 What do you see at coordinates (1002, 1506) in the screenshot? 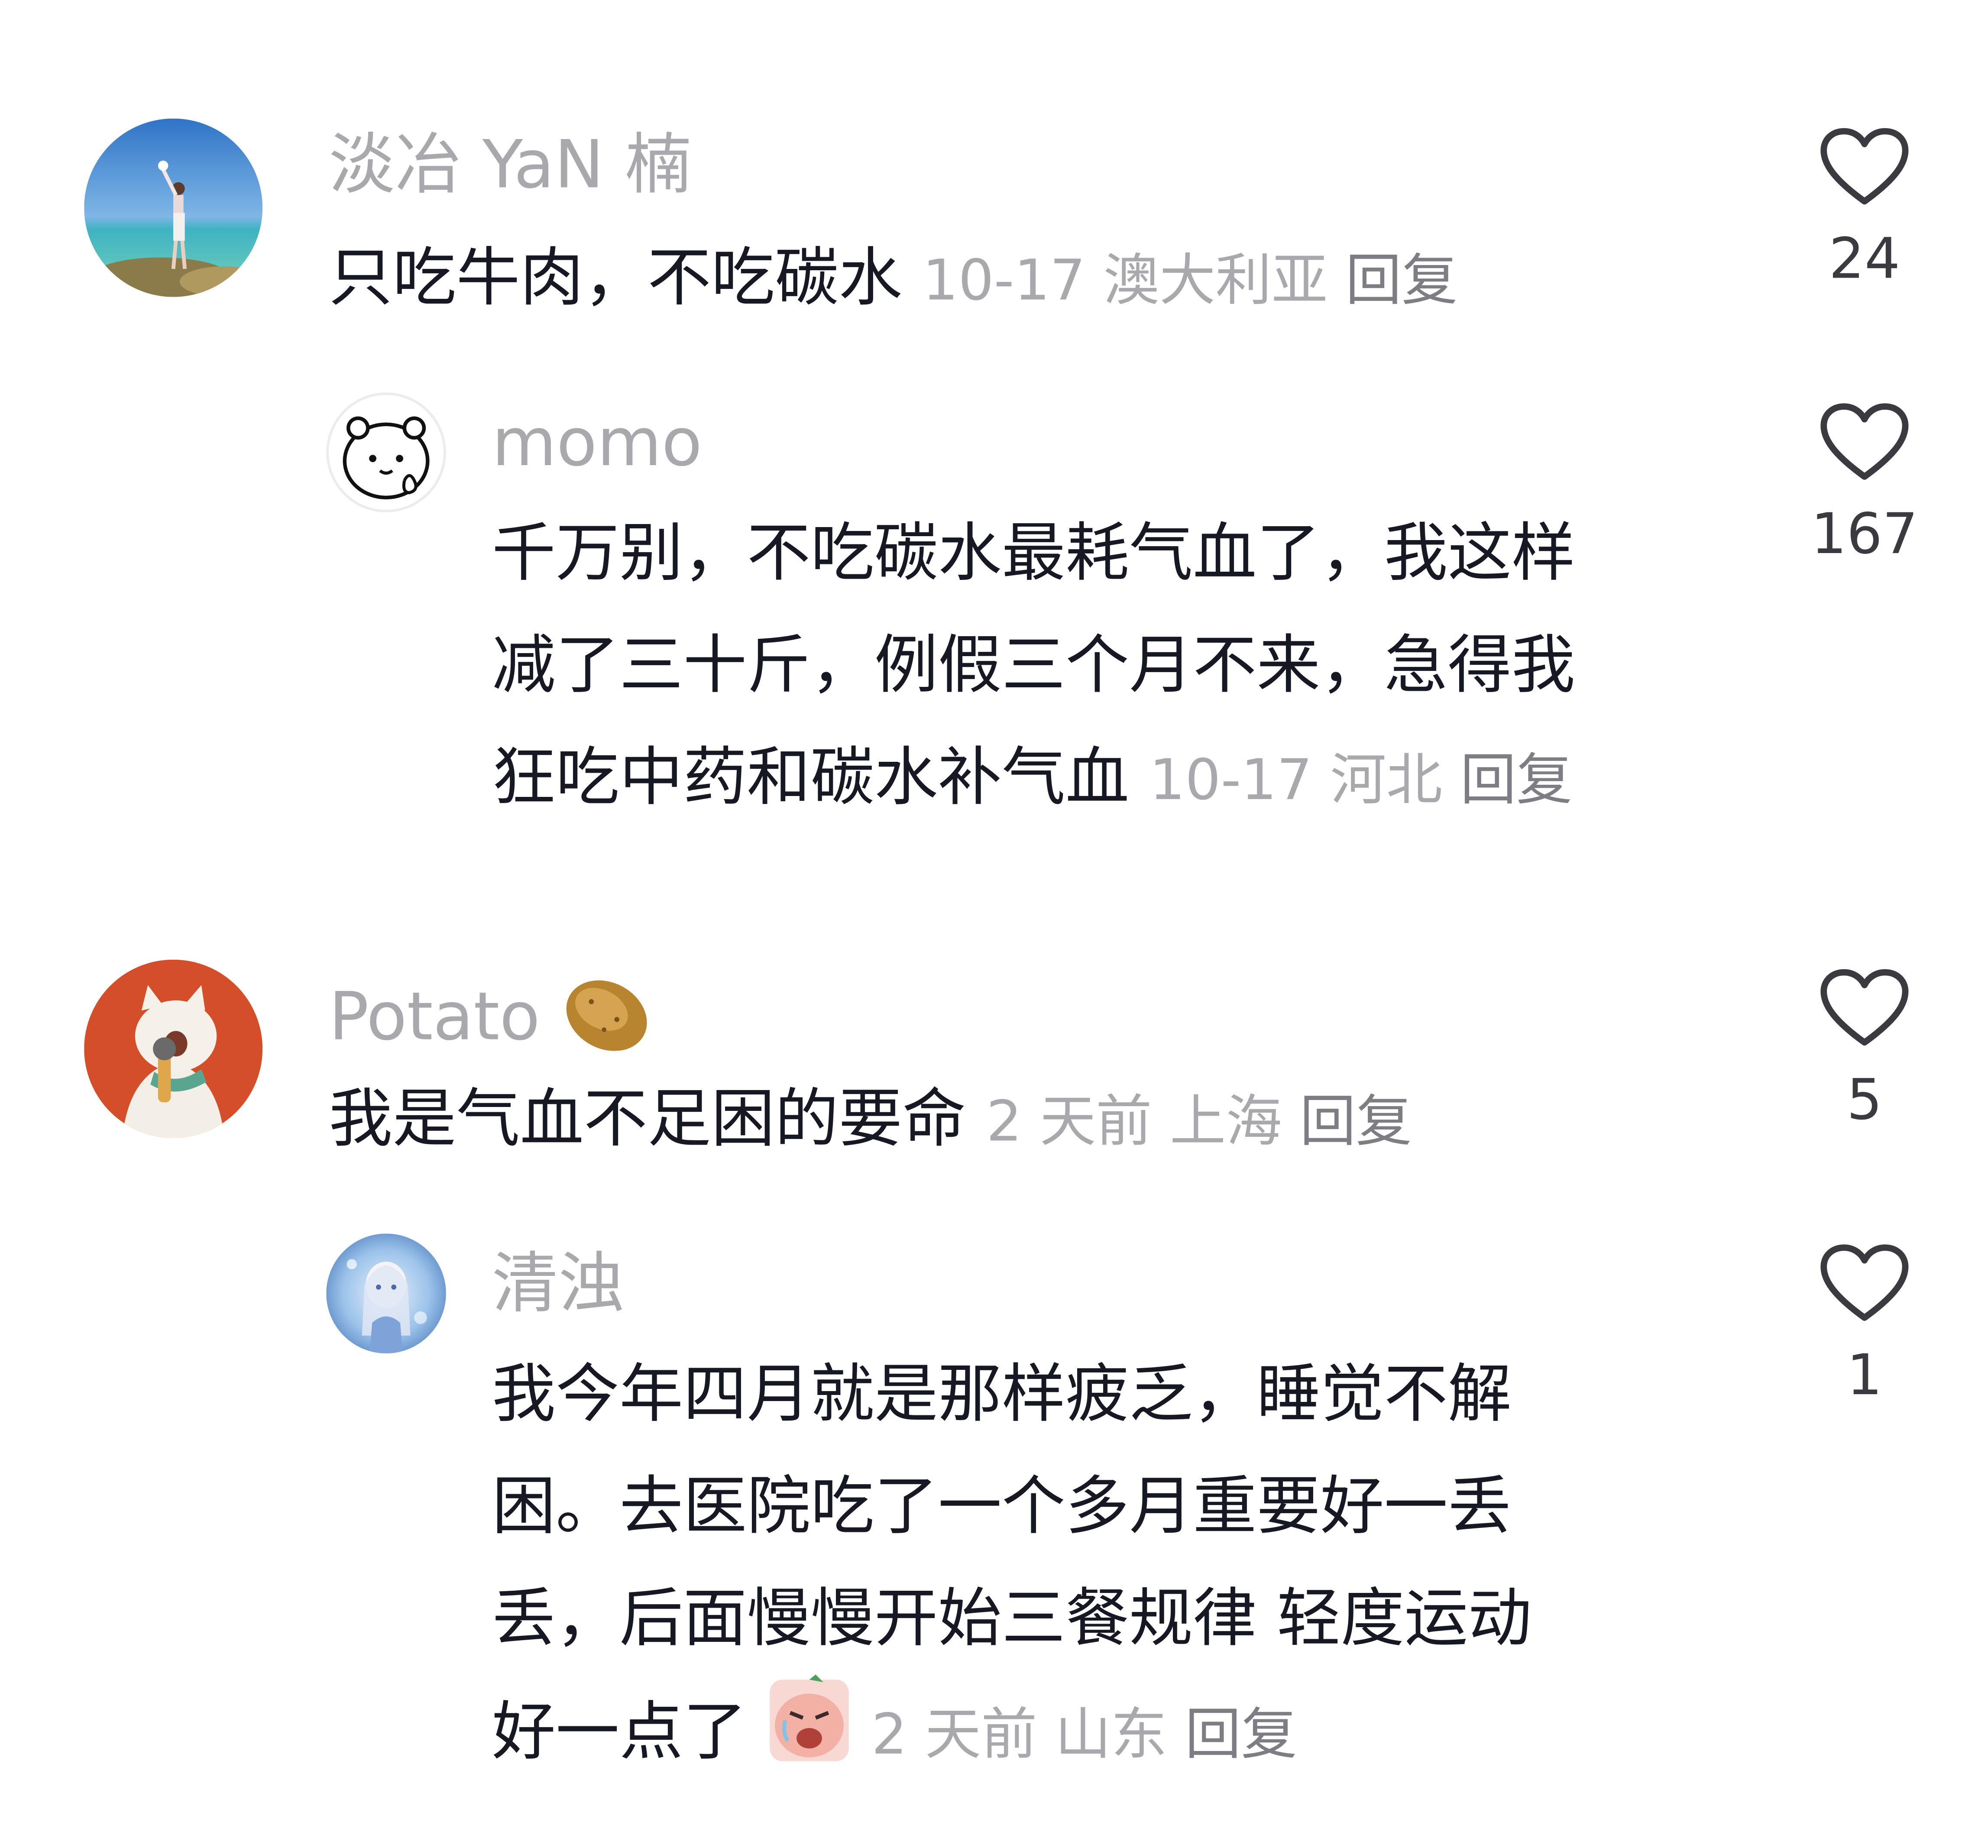
I see `comment-line: 困。去医院吃了一个多月重要好一丢` at bounding box center [1002, 1506].